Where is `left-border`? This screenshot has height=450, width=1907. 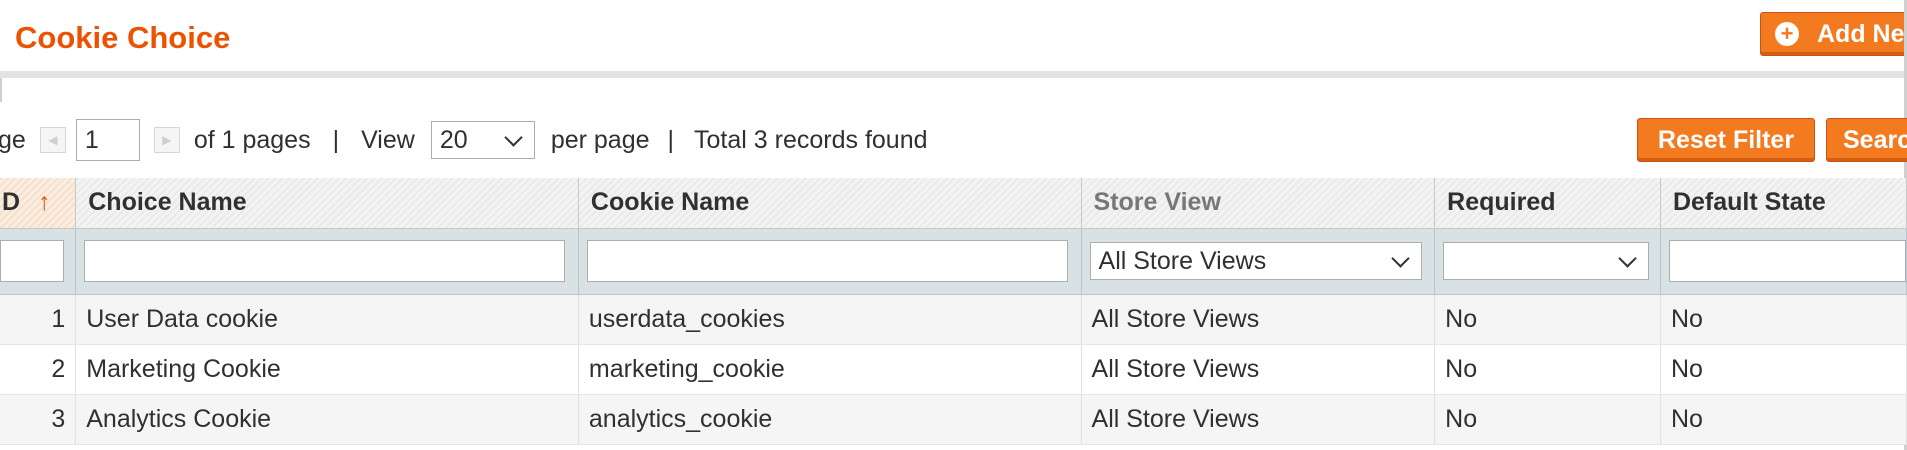
left-border is located at coordinates (1, 90).